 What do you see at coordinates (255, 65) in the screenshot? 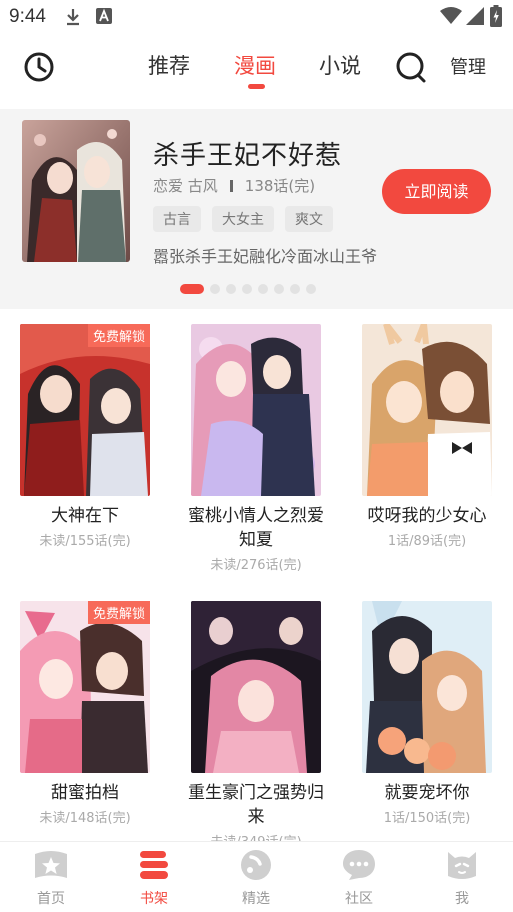
I see `tab-comics: 漫画` at bounding box center [255, 65].